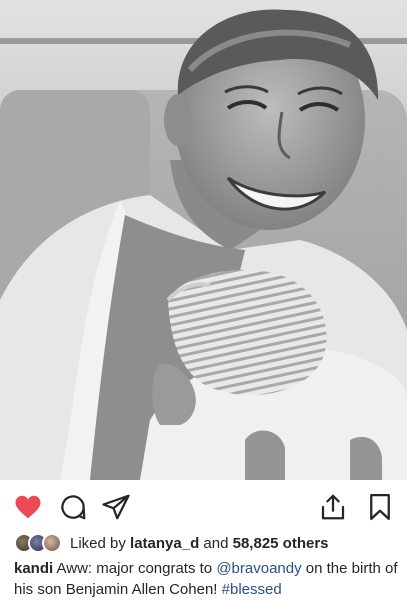  What do you see at coordinates (28, 507) in the screenshot?
I see `heart-icon` at bounding box center [28, 507].